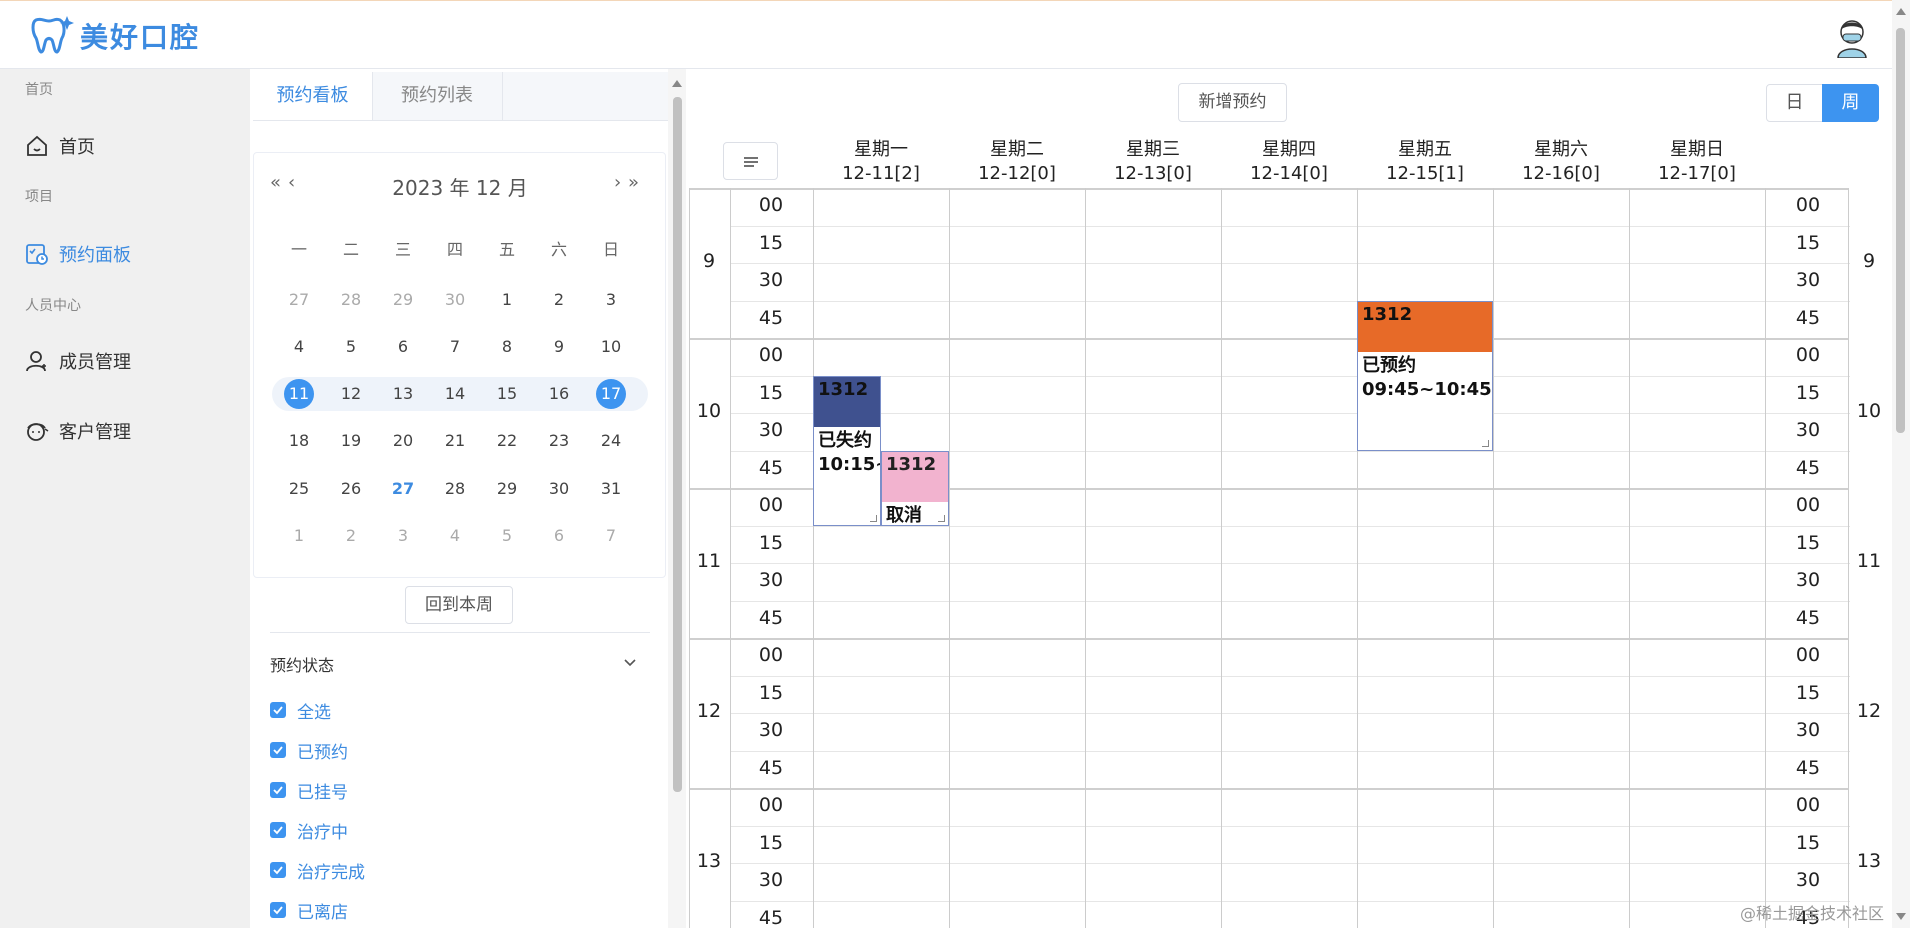 The height and width of the screenshot is (929, 1910). Describe the element at coordinates (302, 665) in the screenshot. I see `filter-title: 预约状态` at that location.